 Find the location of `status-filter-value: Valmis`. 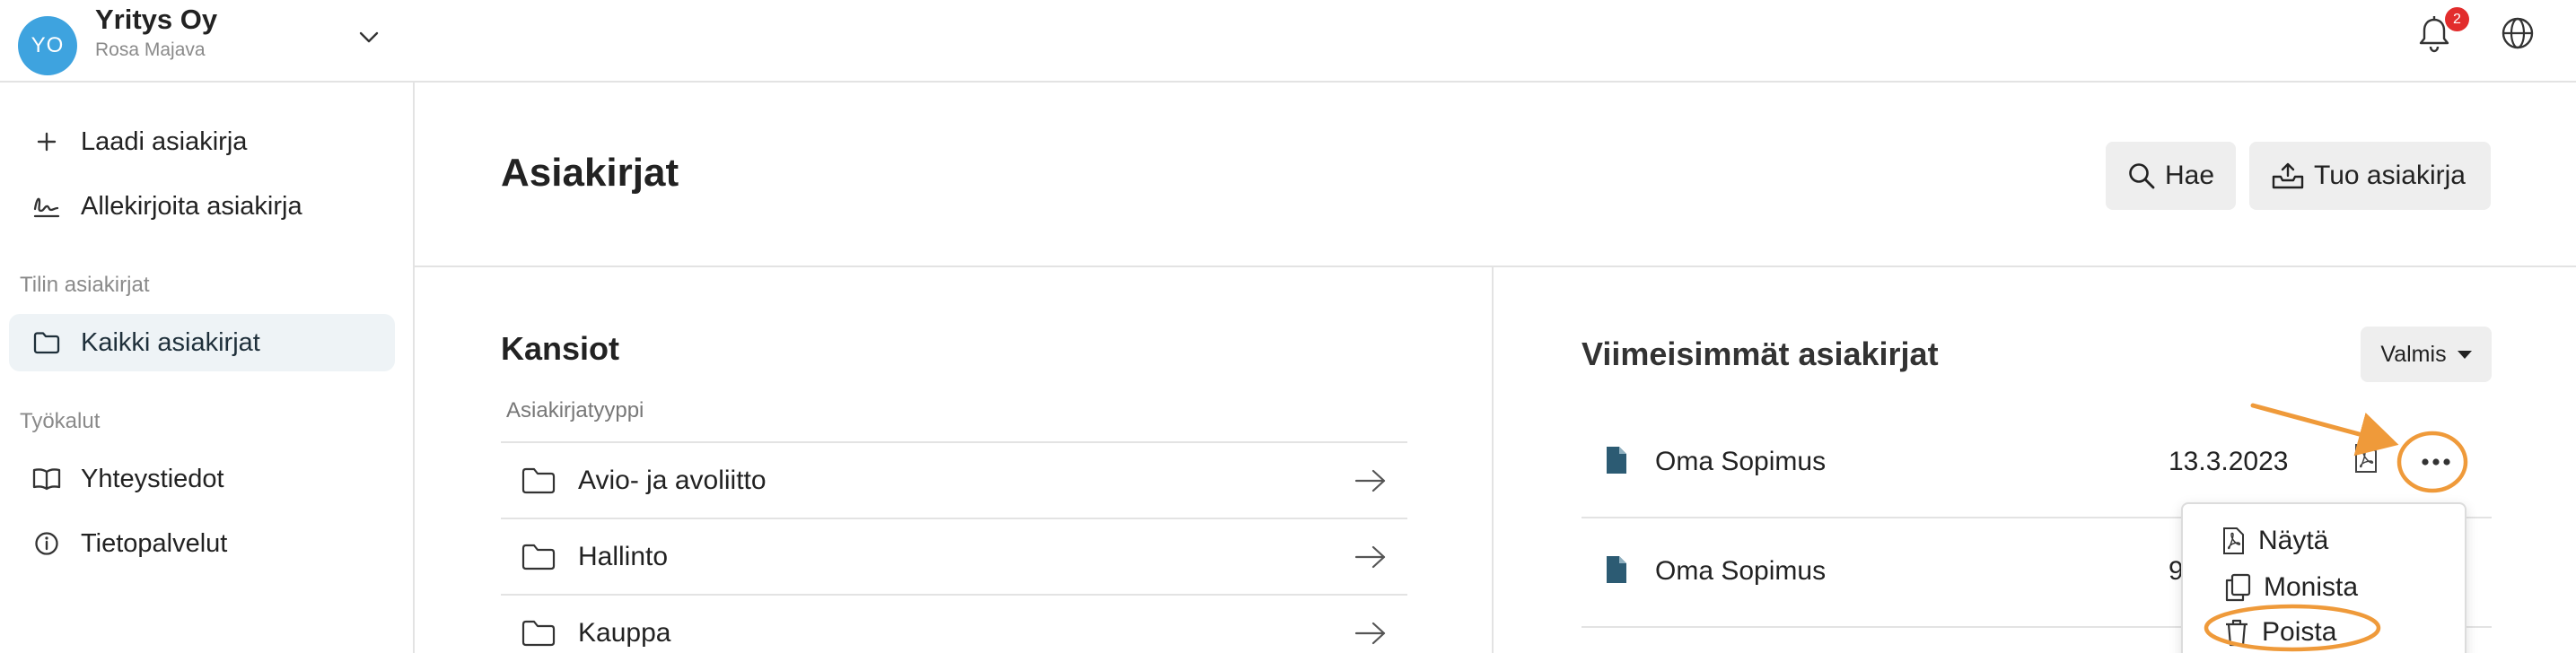

status-filter-value: Valmis is located at coordinates (2413, 354).